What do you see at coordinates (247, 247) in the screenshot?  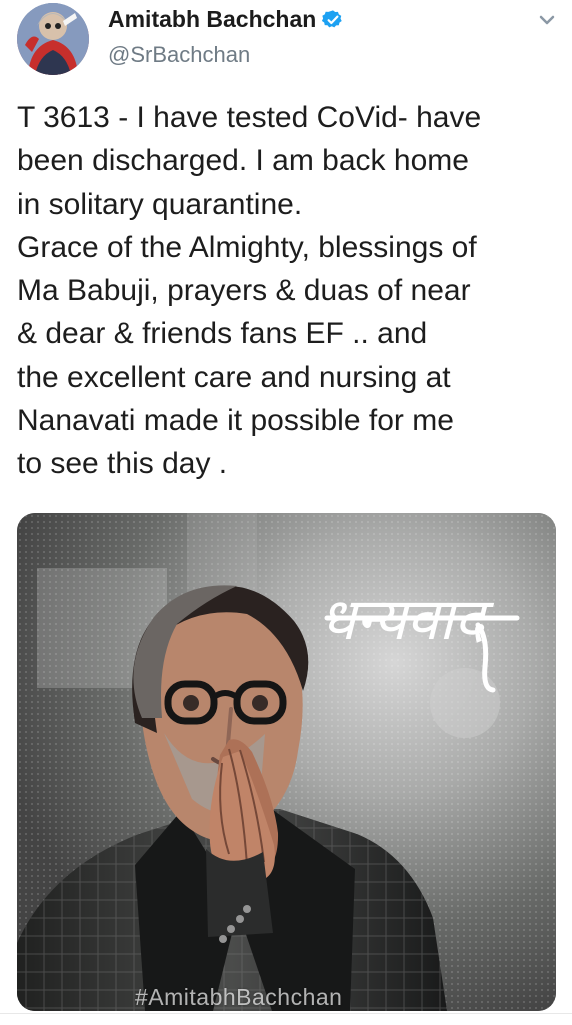 I see `tweet-line-4: Grace of the Almighty, blessings of` at bounding box center [247, 247].